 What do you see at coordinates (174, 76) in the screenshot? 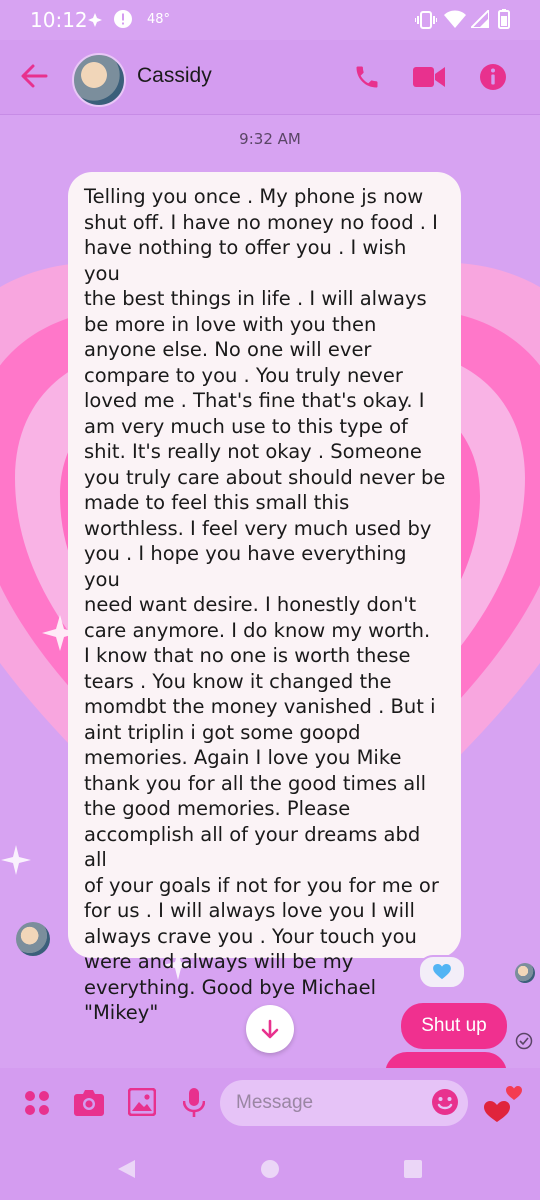
I see `contact-name: Cassidy` at bounding box center [174, 76].